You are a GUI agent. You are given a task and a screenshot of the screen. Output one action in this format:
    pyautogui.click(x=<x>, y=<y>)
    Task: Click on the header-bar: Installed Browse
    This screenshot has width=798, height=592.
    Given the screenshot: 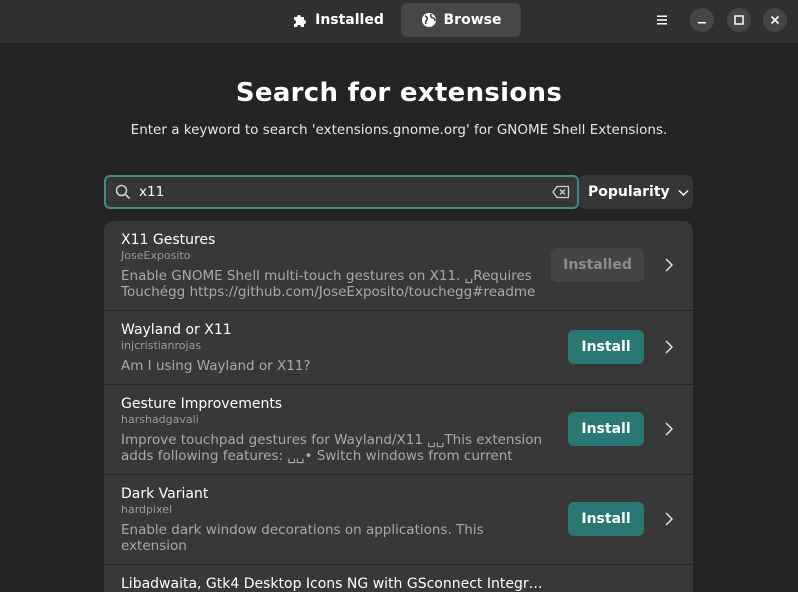 What is the action you would take?
    pyautogui.click(x=399, y=22)
    